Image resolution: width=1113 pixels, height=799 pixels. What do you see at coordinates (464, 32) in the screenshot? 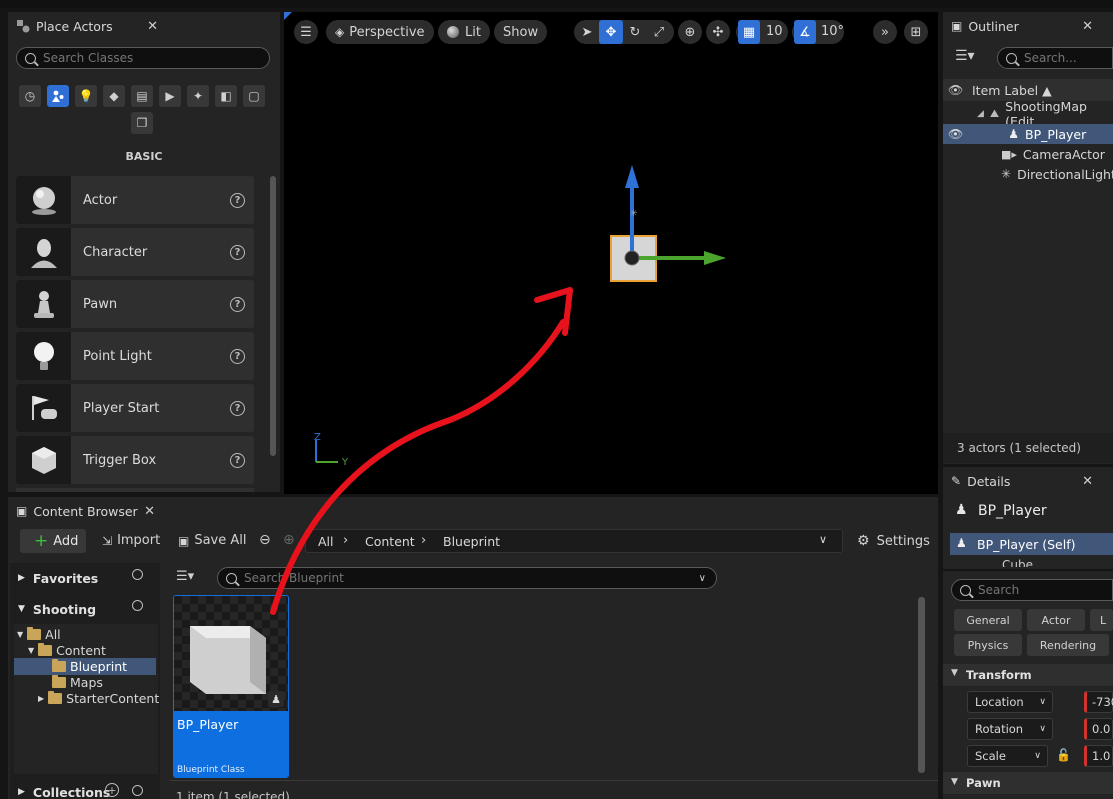
I see `lit-button: Lit` at bounding box center [464, 32].